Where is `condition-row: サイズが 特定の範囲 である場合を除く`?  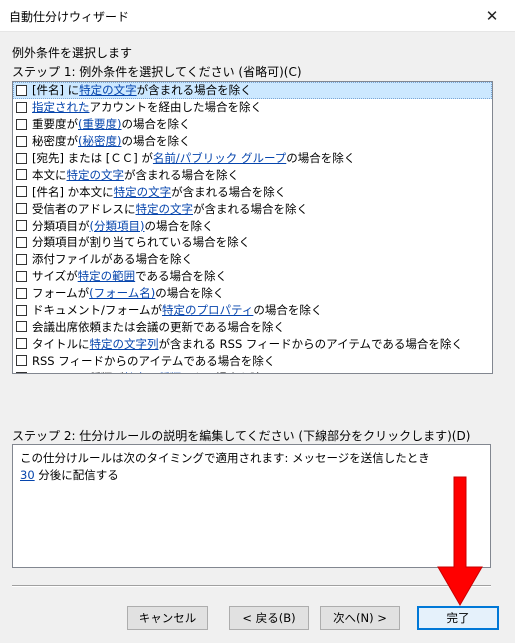 condition-row: サイズが 特定の範囲 である場合を除く is located at coordinates (252, 276).